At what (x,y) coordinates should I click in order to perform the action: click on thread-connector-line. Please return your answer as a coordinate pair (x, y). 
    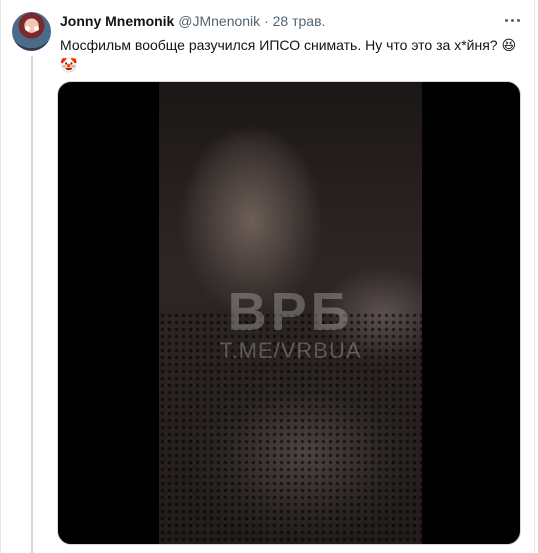
    Looking at the image, I should click on (32, 304).